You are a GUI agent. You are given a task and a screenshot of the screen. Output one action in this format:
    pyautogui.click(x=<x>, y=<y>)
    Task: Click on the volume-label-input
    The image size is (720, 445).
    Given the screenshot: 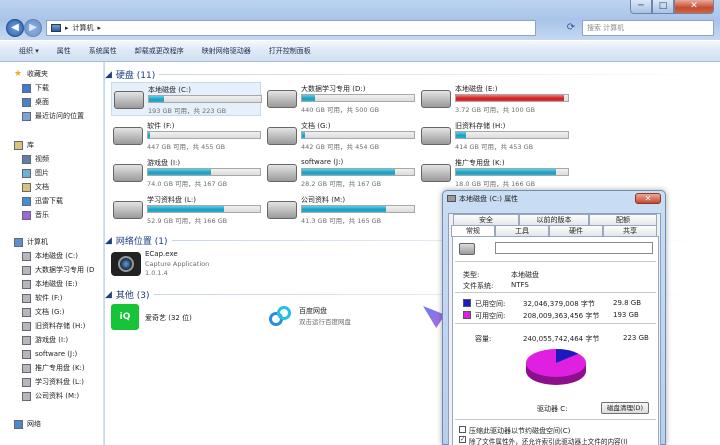 What is the action you would take?
    pyautogui.click(x=574, y=248)
    